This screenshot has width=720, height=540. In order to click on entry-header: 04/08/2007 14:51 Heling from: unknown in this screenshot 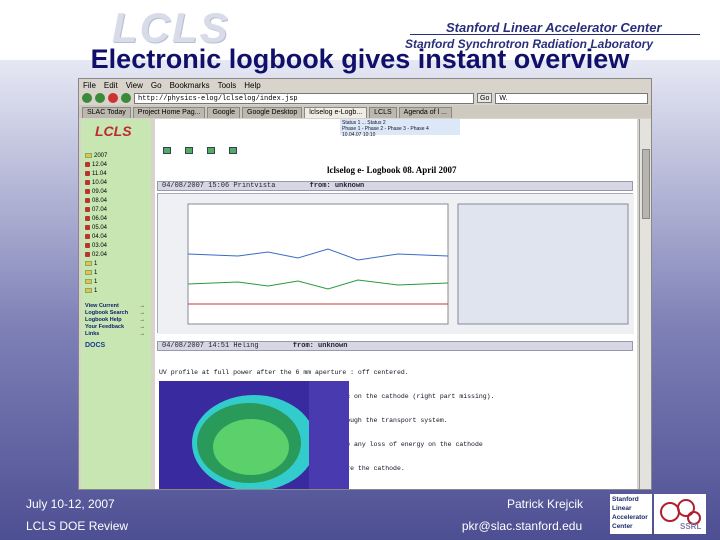, I will do `click(395, 346)`.